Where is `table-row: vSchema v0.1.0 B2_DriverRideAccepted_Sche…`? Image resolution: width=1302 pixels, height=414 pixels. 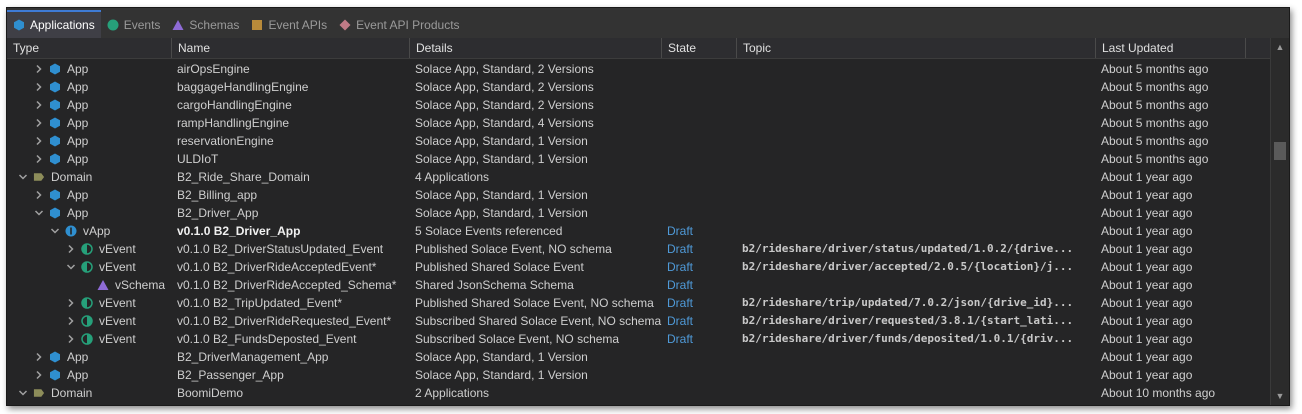
table-row: vSchema v0.1.0 B2_DriverRideAccepted_Sche… is located at coordinates (639, 285).